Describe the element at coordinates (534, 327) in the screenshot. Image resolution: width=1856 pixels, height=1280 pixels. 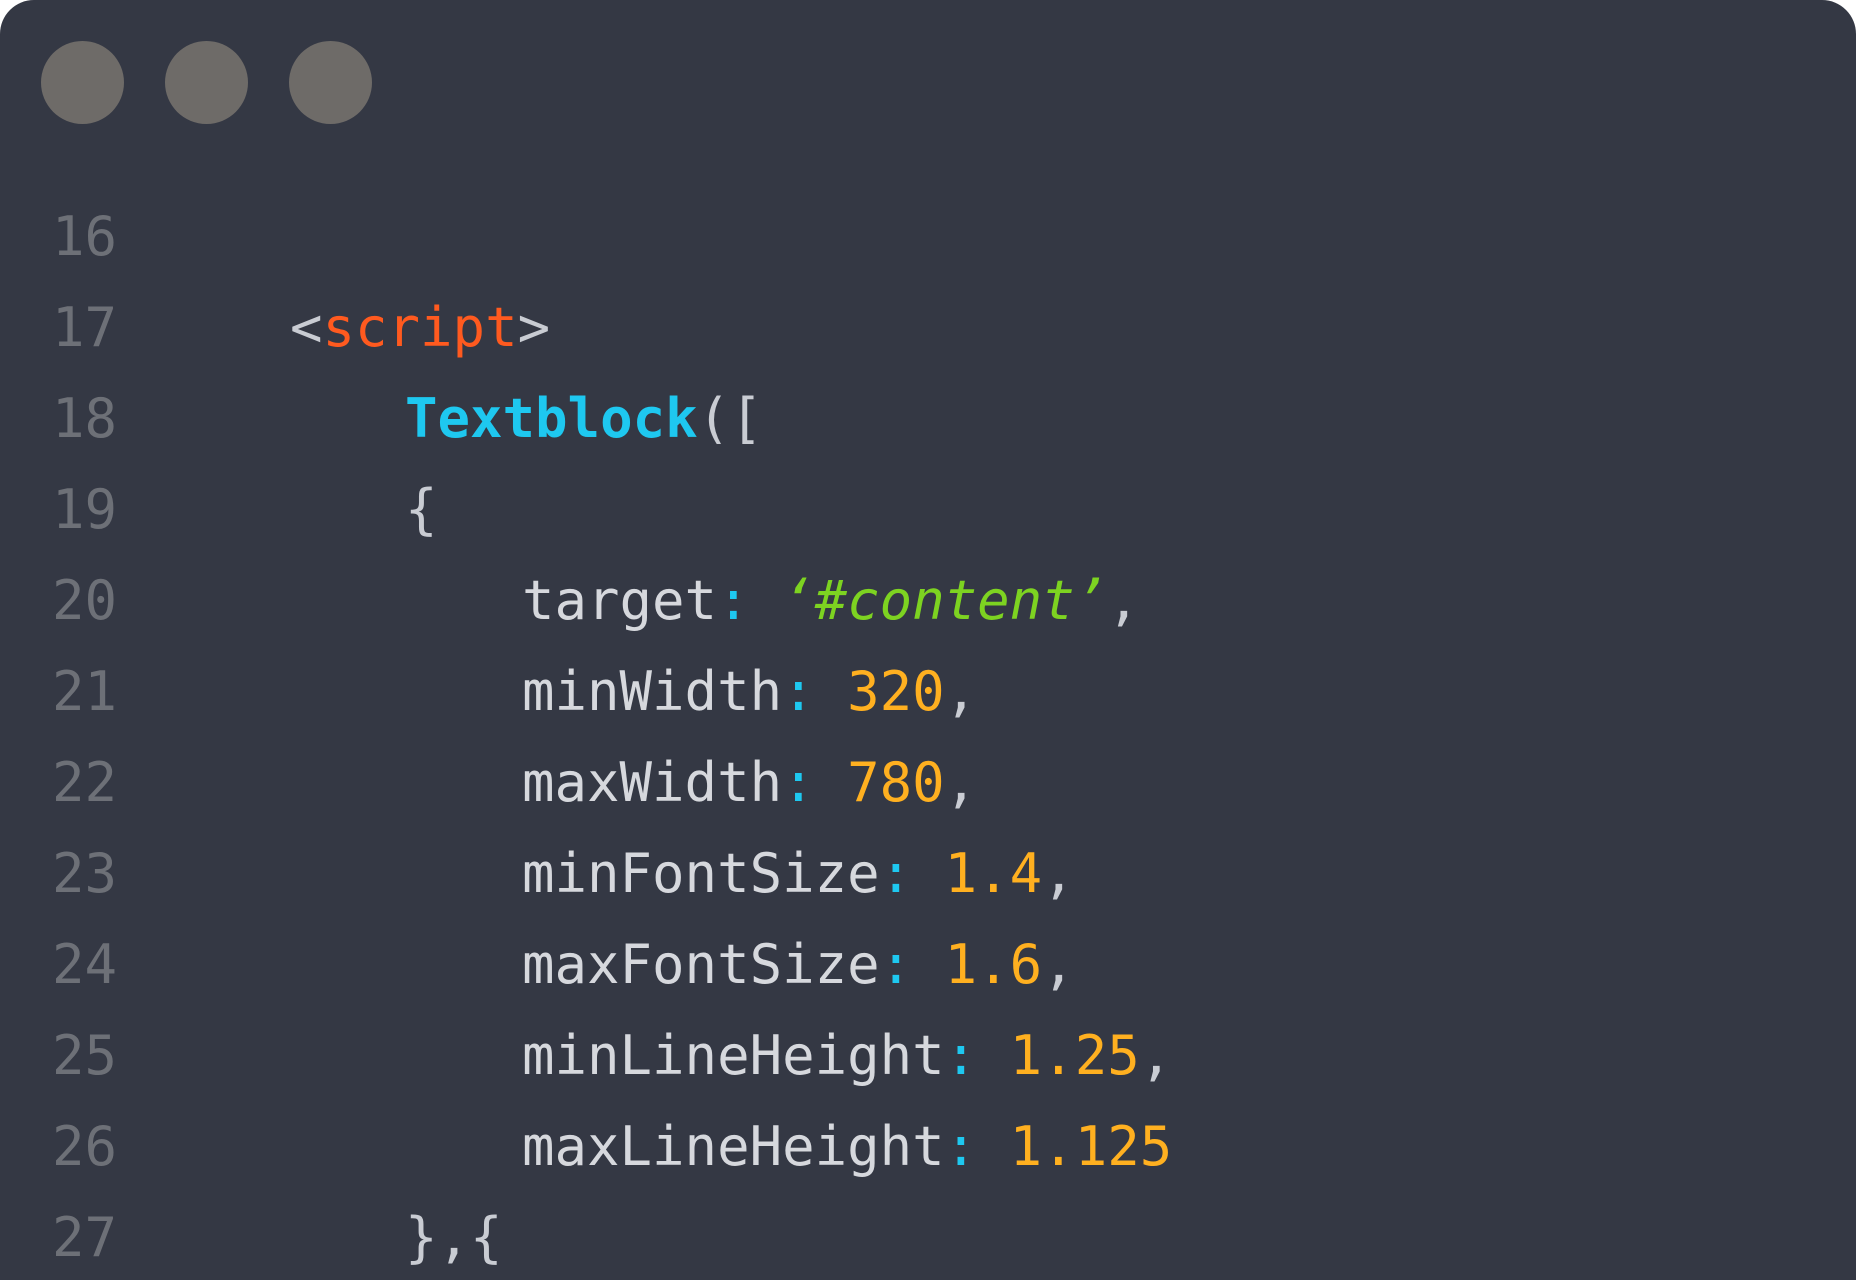
I see `tag-close-bracket: >` at that location.